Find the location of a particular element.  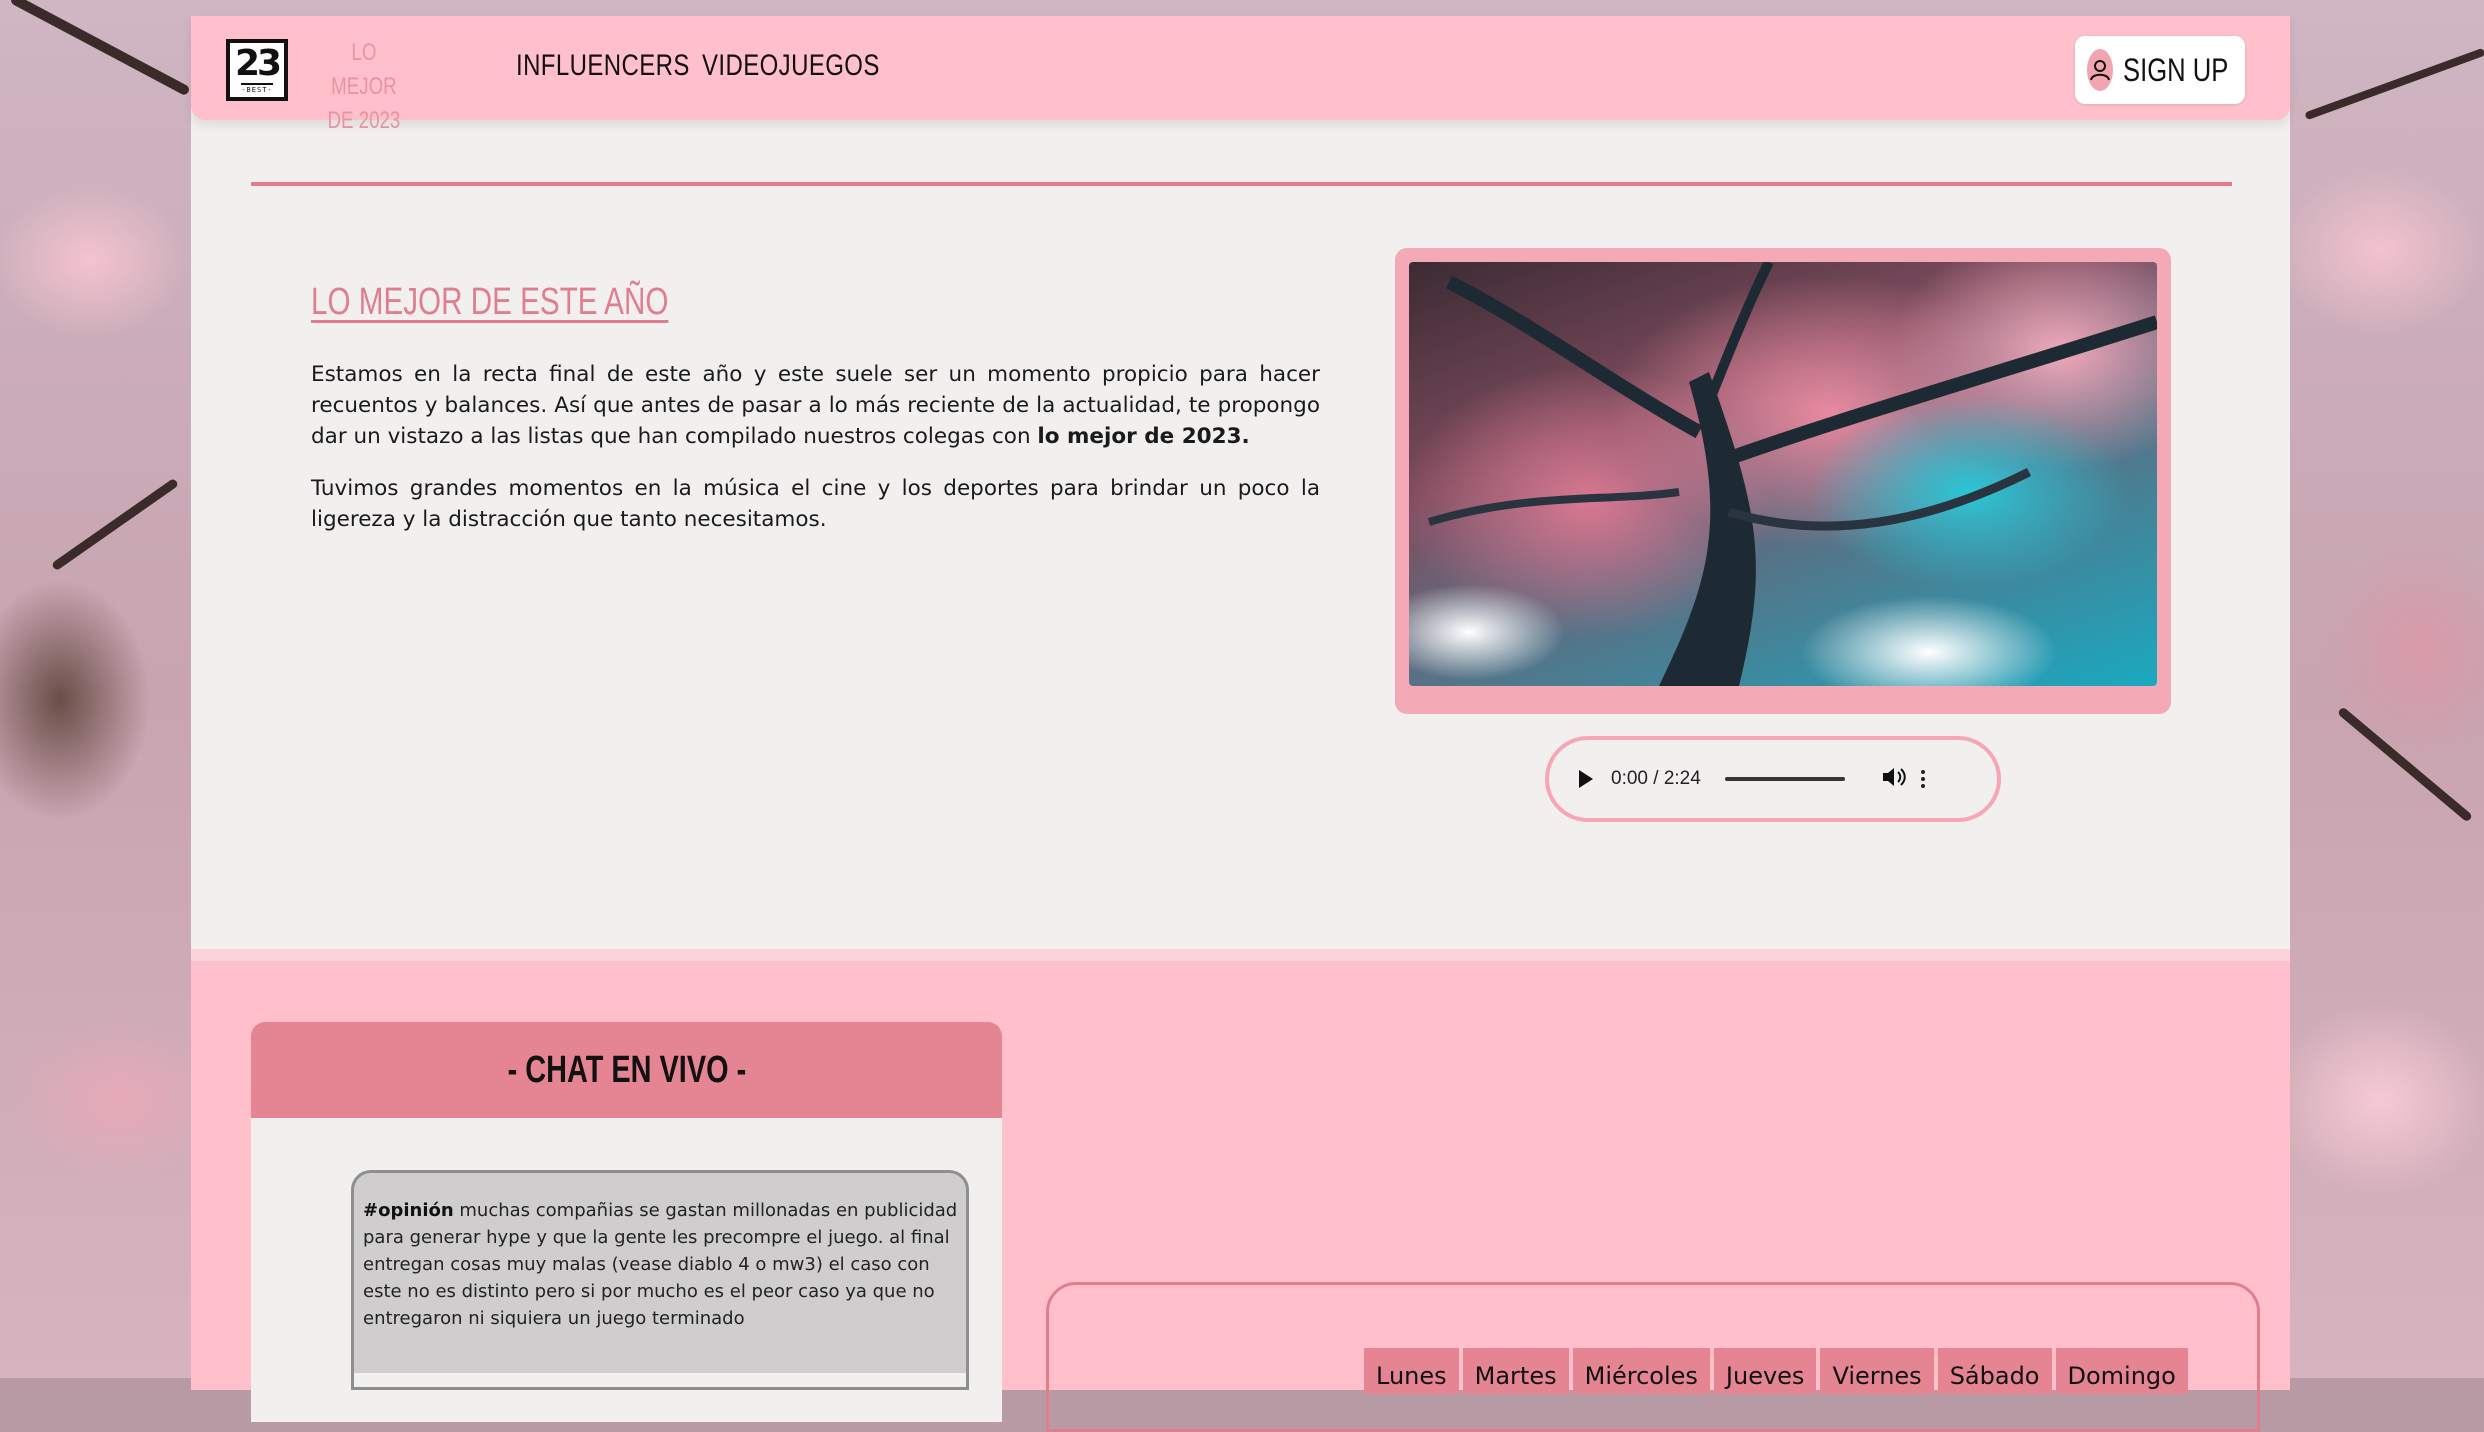

tab-jueves: Jueves is located at coordinates (1765, 1371).